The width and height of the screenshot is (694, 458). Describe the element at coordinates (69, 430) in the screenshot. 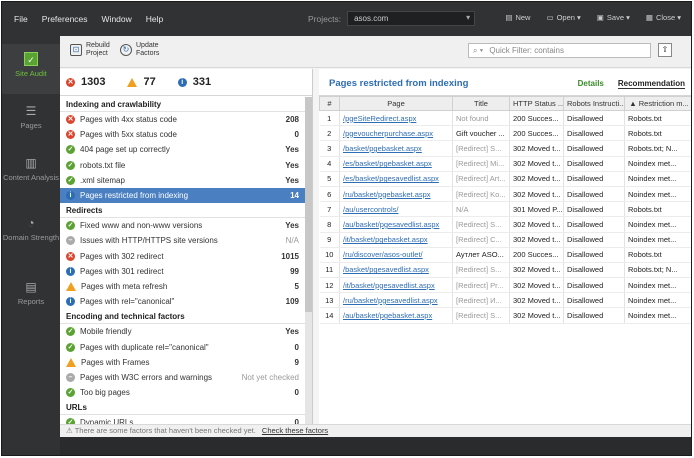

I see `warning-icon: ⚠` at that location.